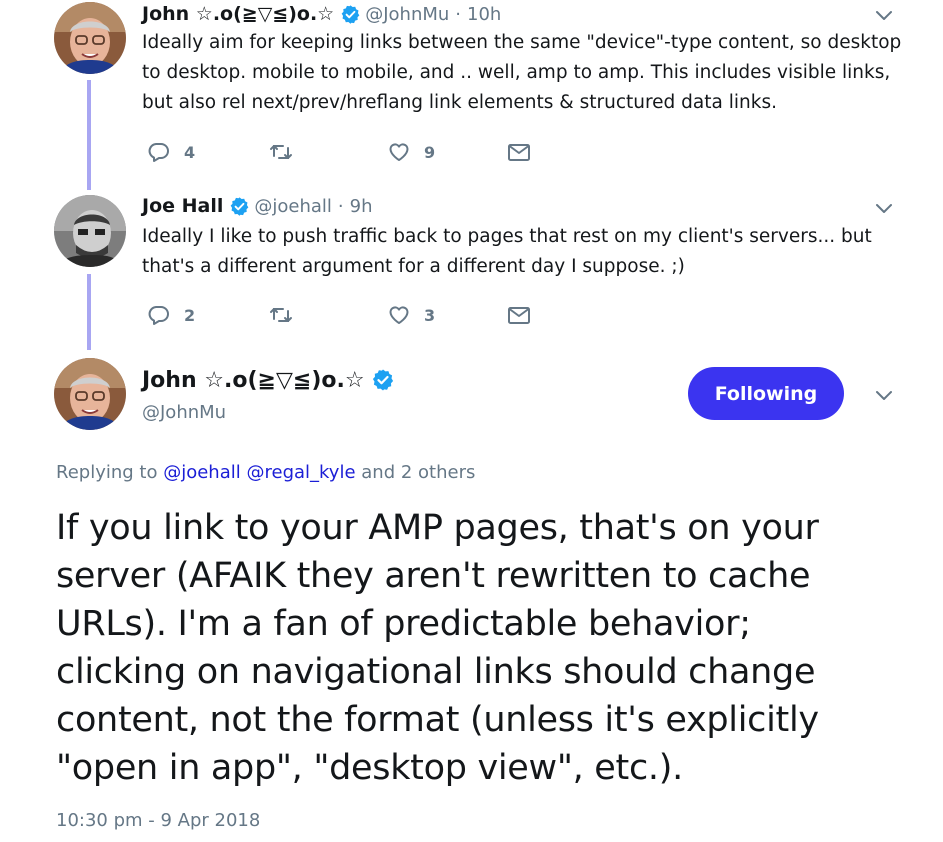 The height and width of the screenshot is (842, 943). I want to click on reply-mention-link: @regal_kyle, so click(300, 472).